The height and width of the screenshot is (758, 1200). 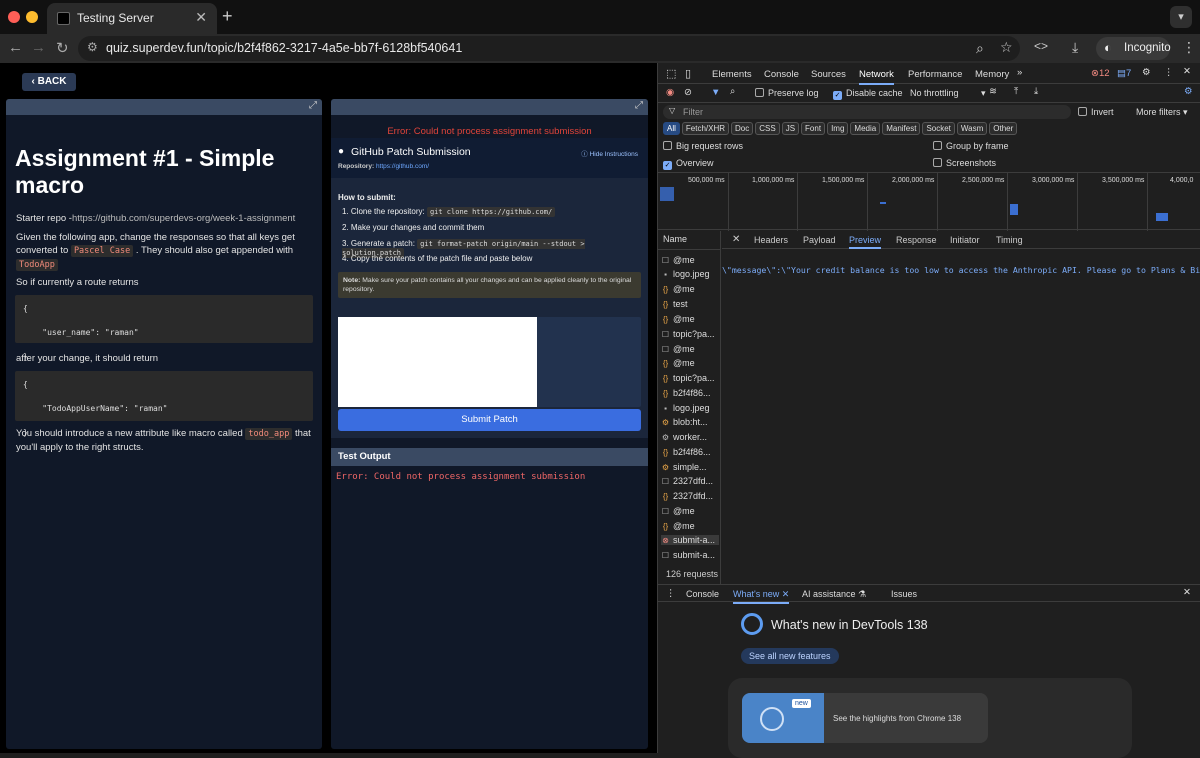 What do you see at coordinates (972, 128) in the screenshot?
I see `type-filter-wasm: Wasm` at bounding box center [972, 128].